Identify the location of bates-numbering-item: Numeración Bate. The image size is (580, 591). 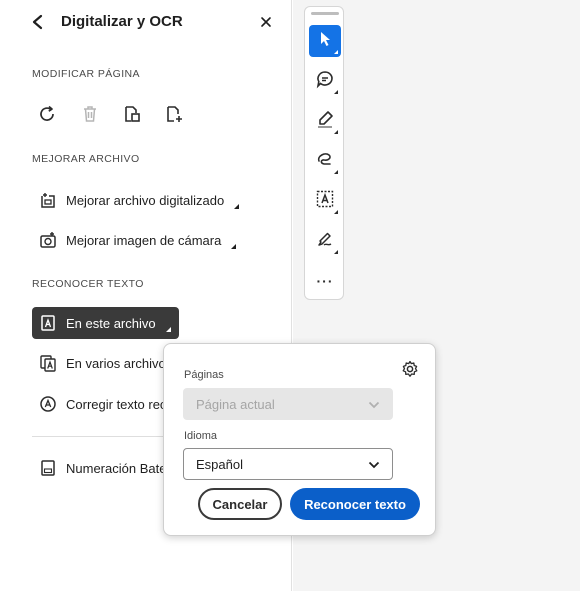
(103, 468).